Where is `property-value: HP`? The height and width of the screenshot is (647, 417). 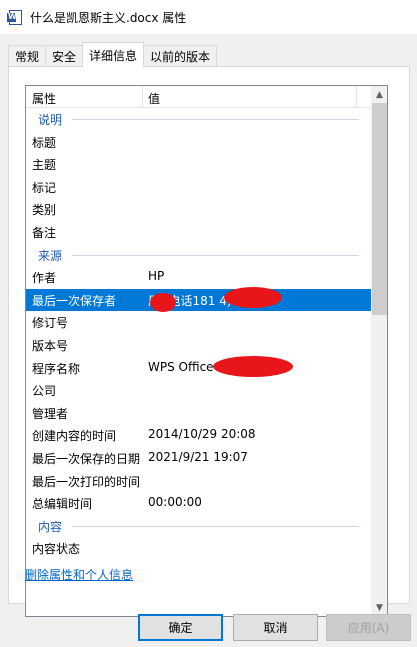 property-value: HP is located at coordinates (156, 276).